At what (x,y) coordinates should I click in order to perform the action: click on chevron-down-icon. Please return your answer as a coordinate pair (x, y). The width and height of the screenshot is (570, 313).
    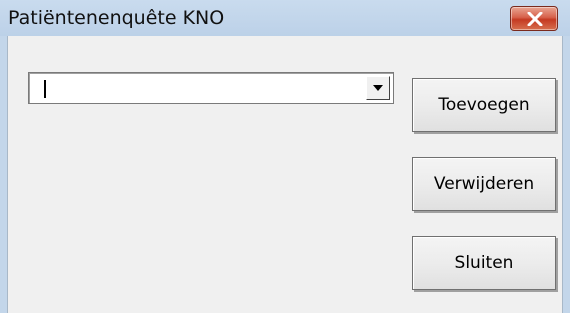
    Looking at the image, I should click on (378, 88).